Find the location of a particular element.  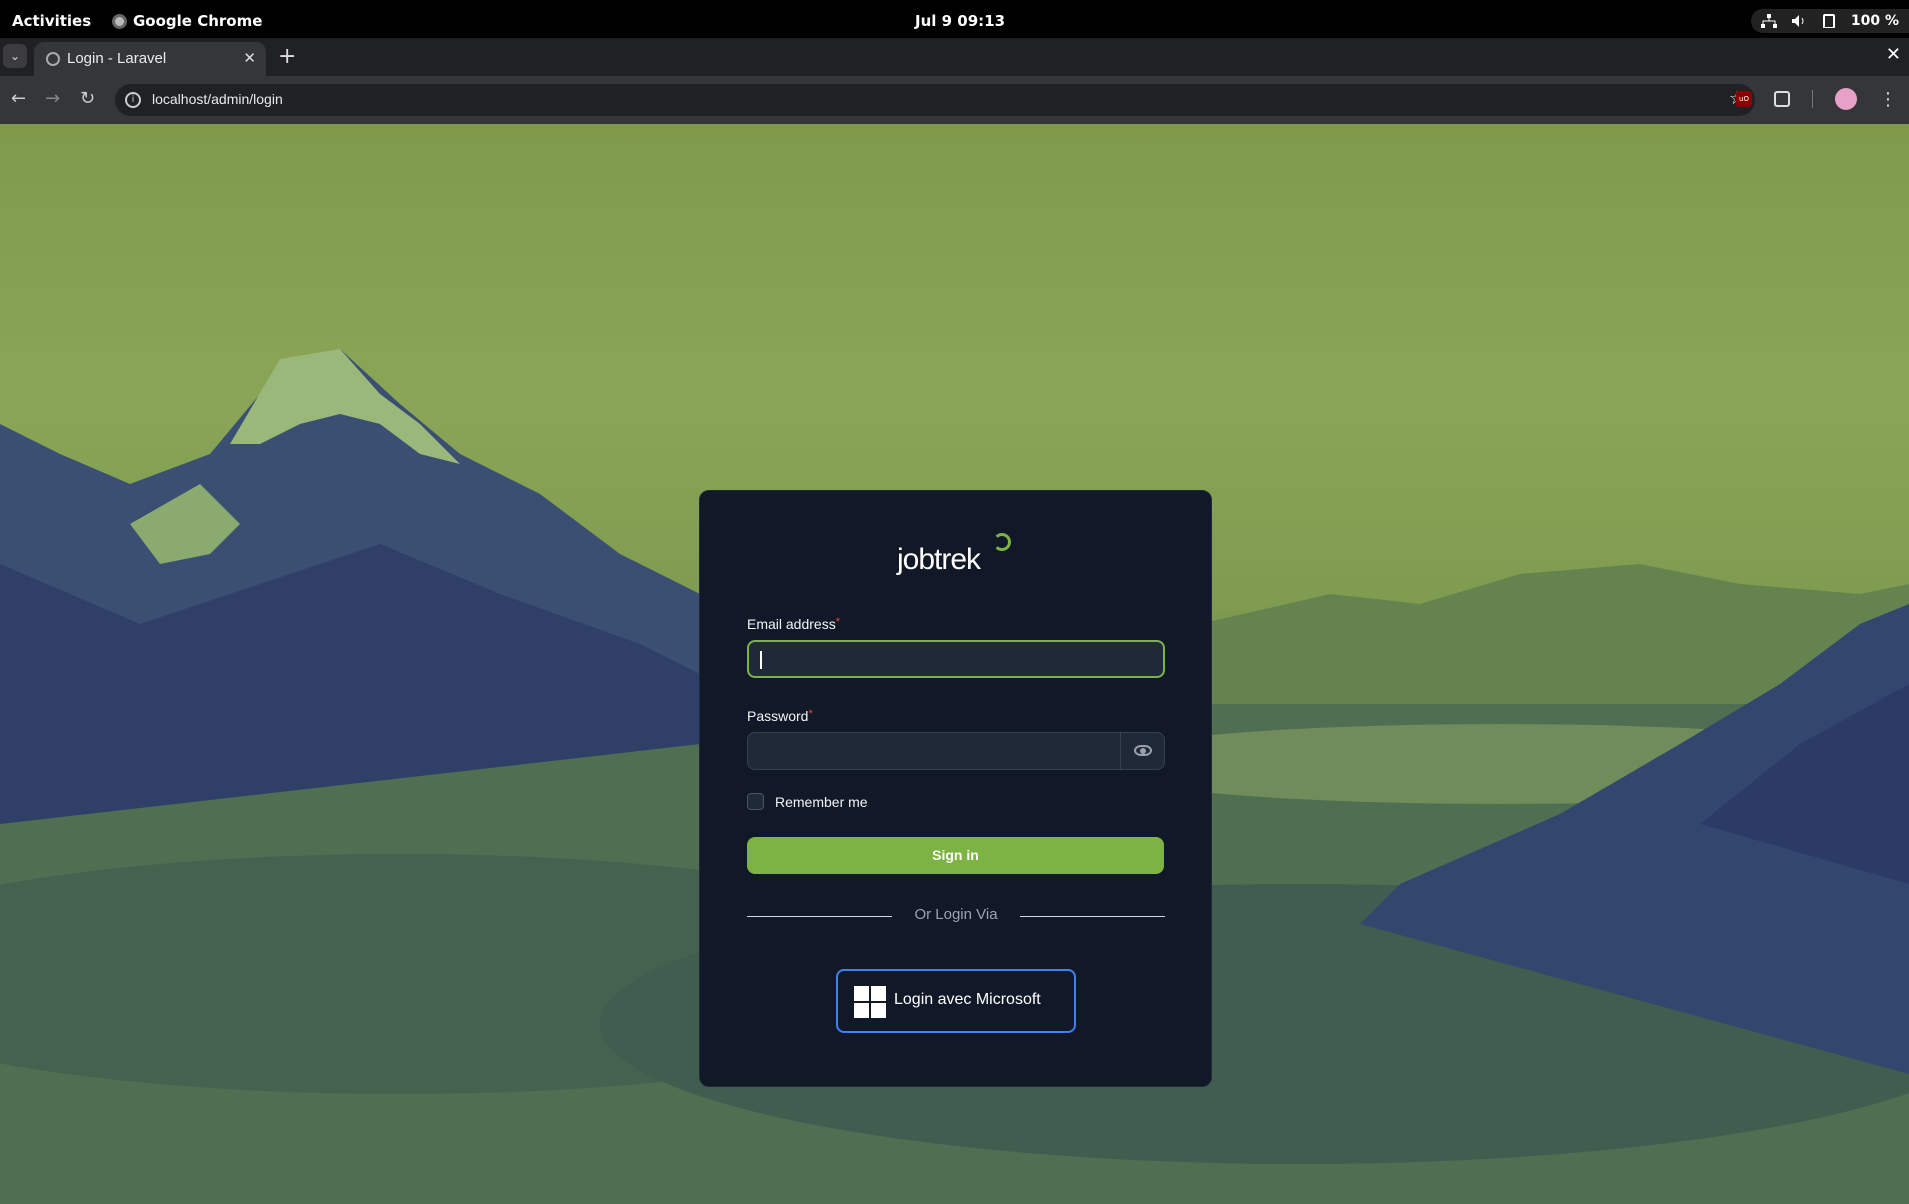

email-label: Email address* is located at coordinates (793, 624).